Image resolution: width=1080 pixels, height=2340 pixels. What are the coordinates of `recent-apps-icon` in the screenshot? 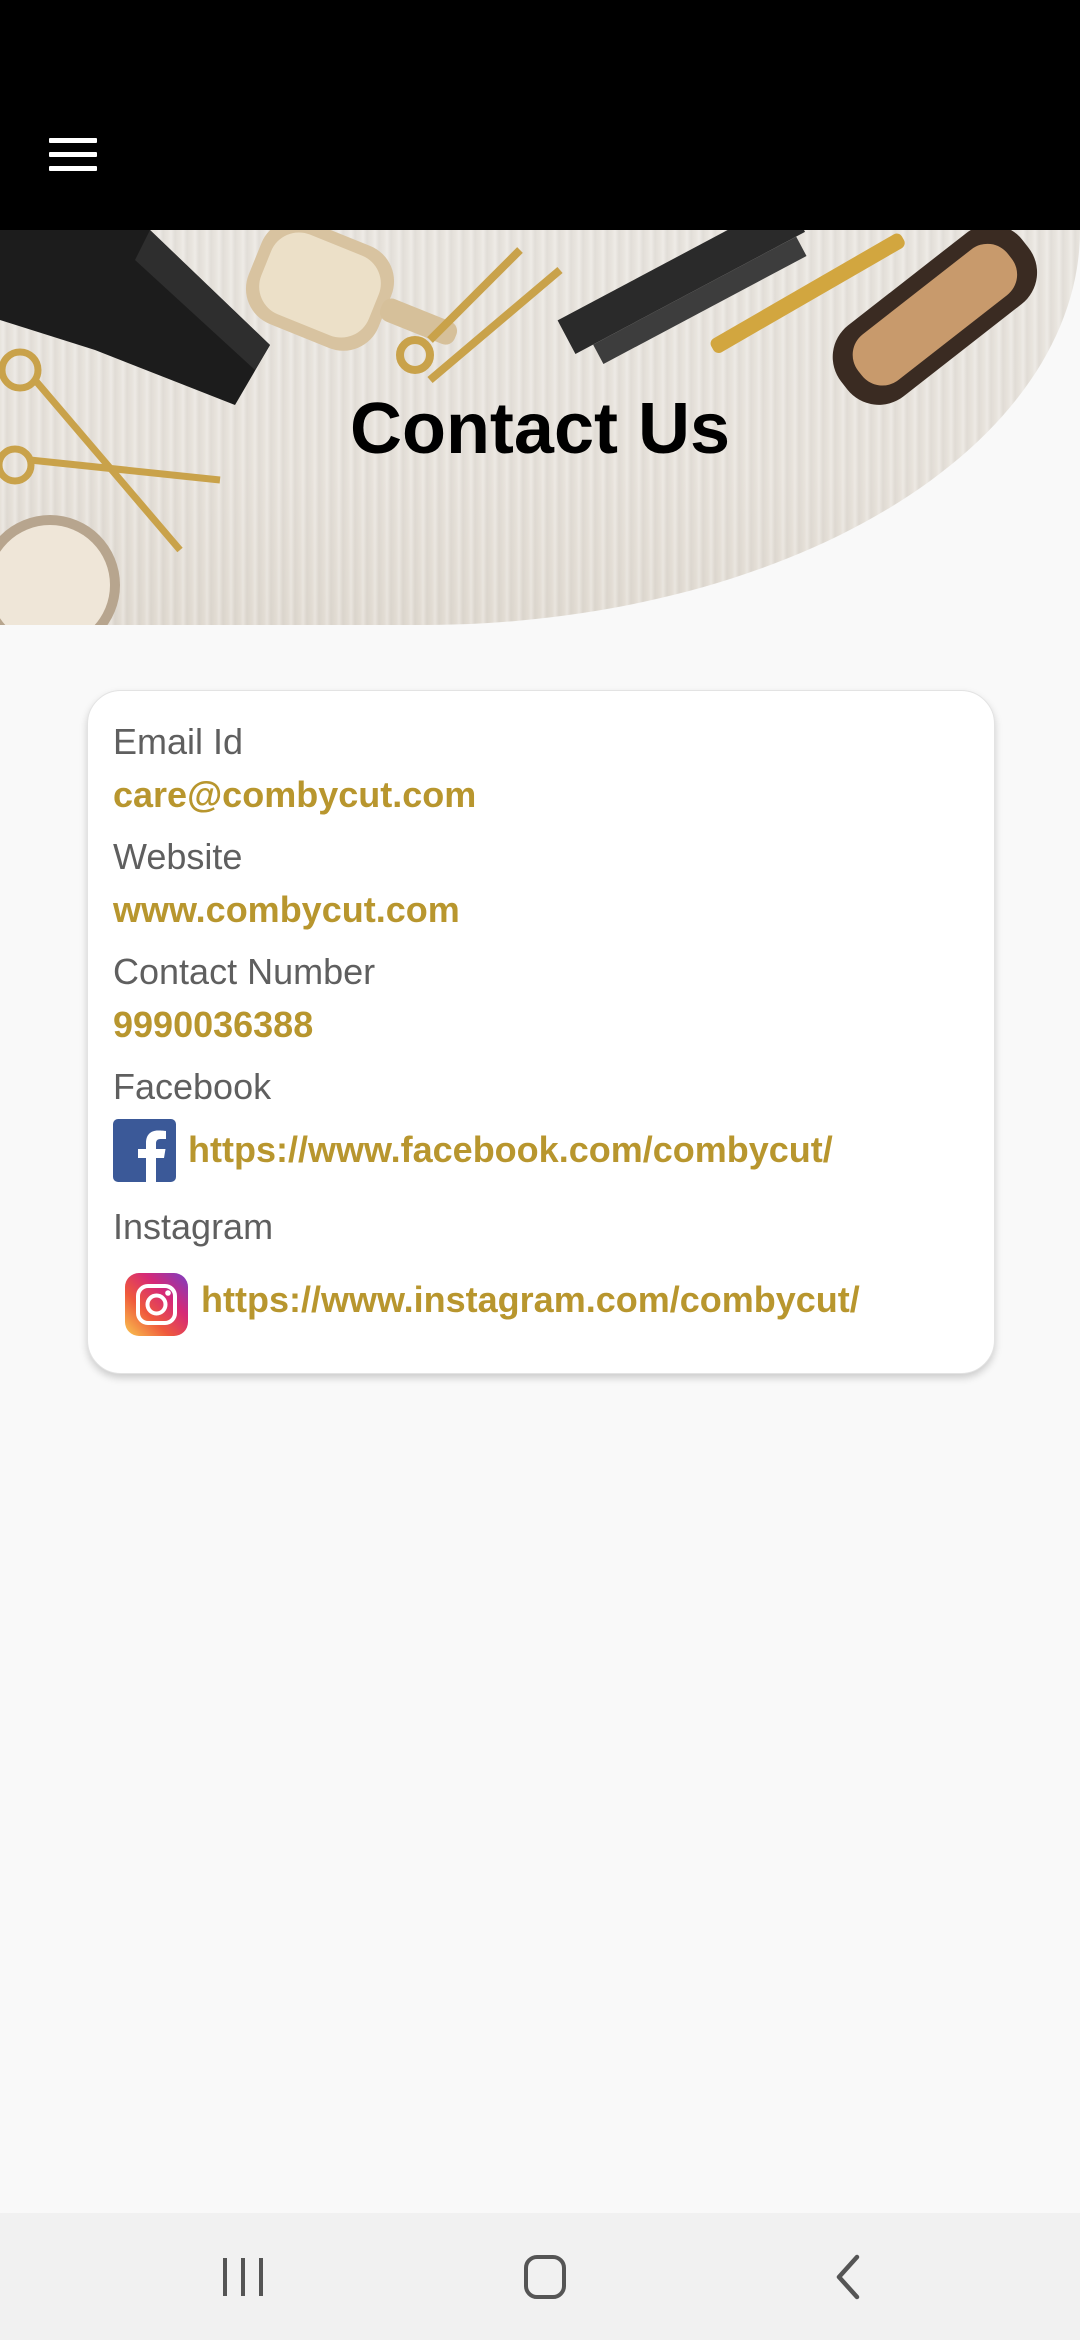 It's located at (243, 2277).